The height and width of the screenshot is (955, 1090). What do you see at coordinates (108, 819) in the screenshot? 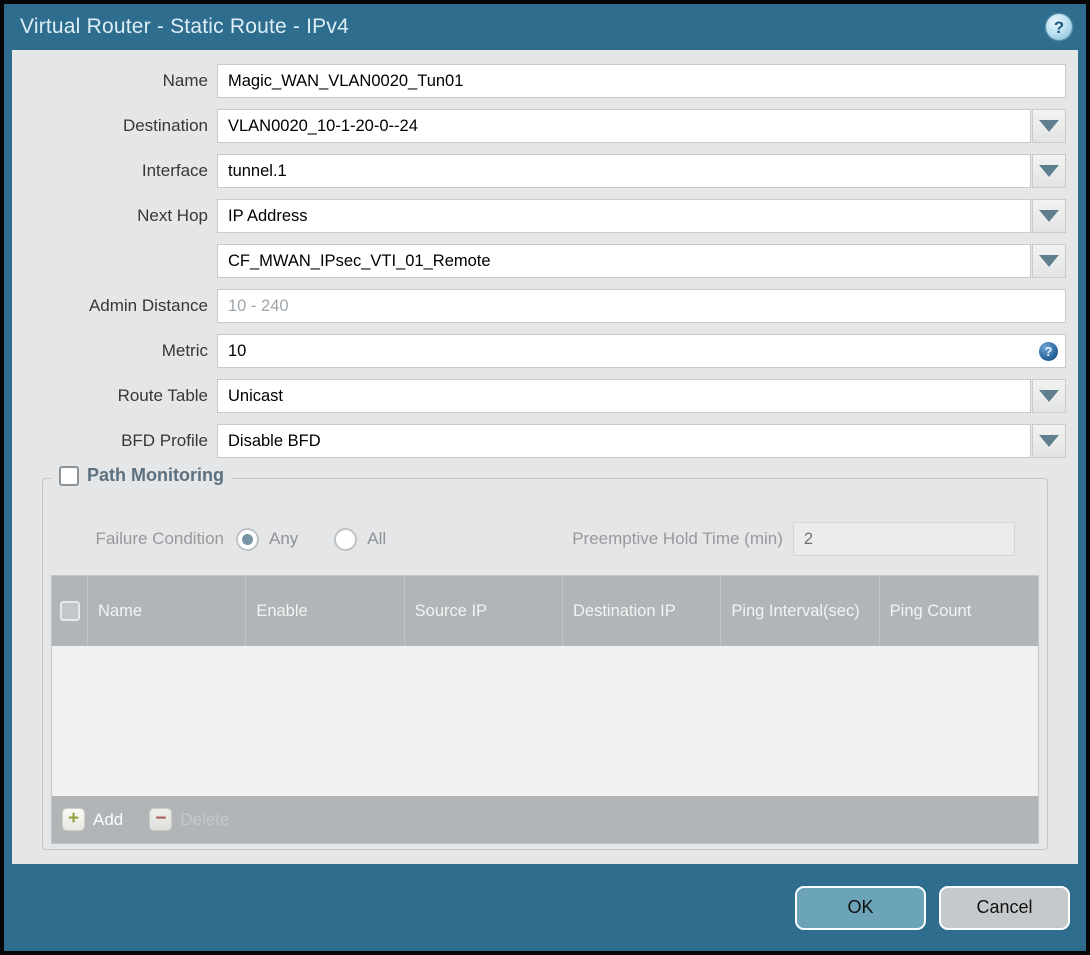
I see `add-button-label: Add` at bounding box center [108, 819].